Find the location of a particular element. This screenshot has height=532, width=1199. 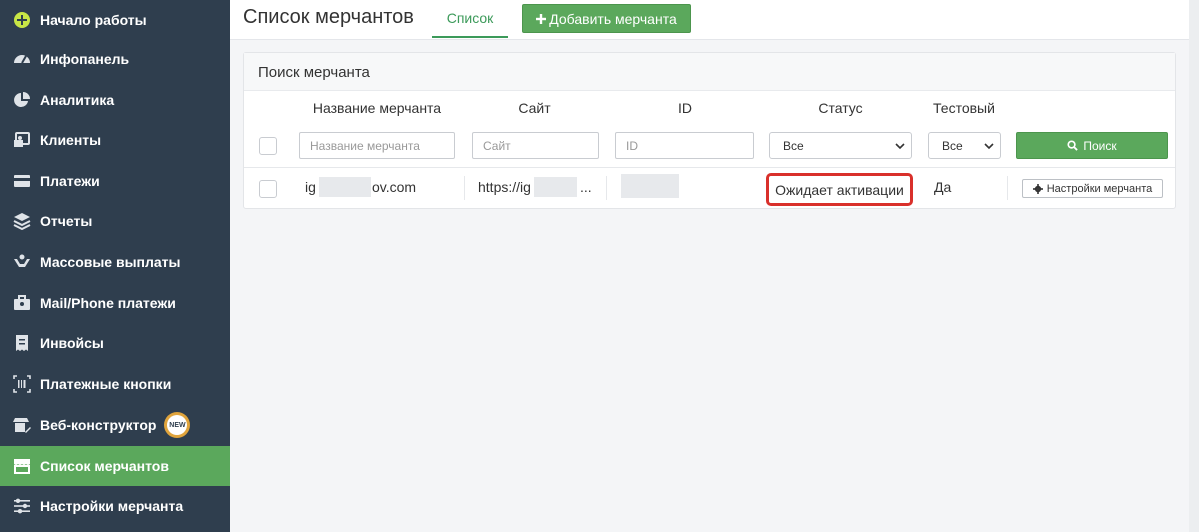

select-all-checkbox is located at coordinates (268, 146).